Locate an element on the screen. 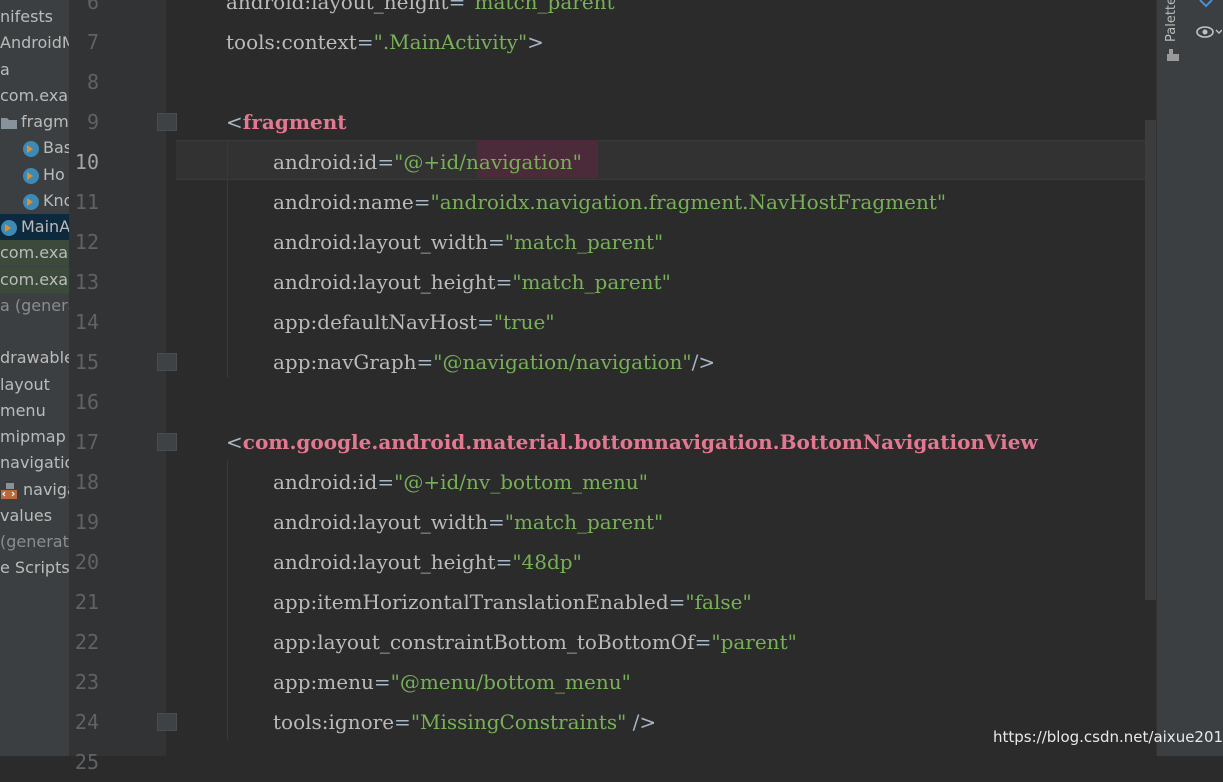 This screenshot has height=782, width=1223. tree-item-manifests: nifests is located at coordinates (26, 17).